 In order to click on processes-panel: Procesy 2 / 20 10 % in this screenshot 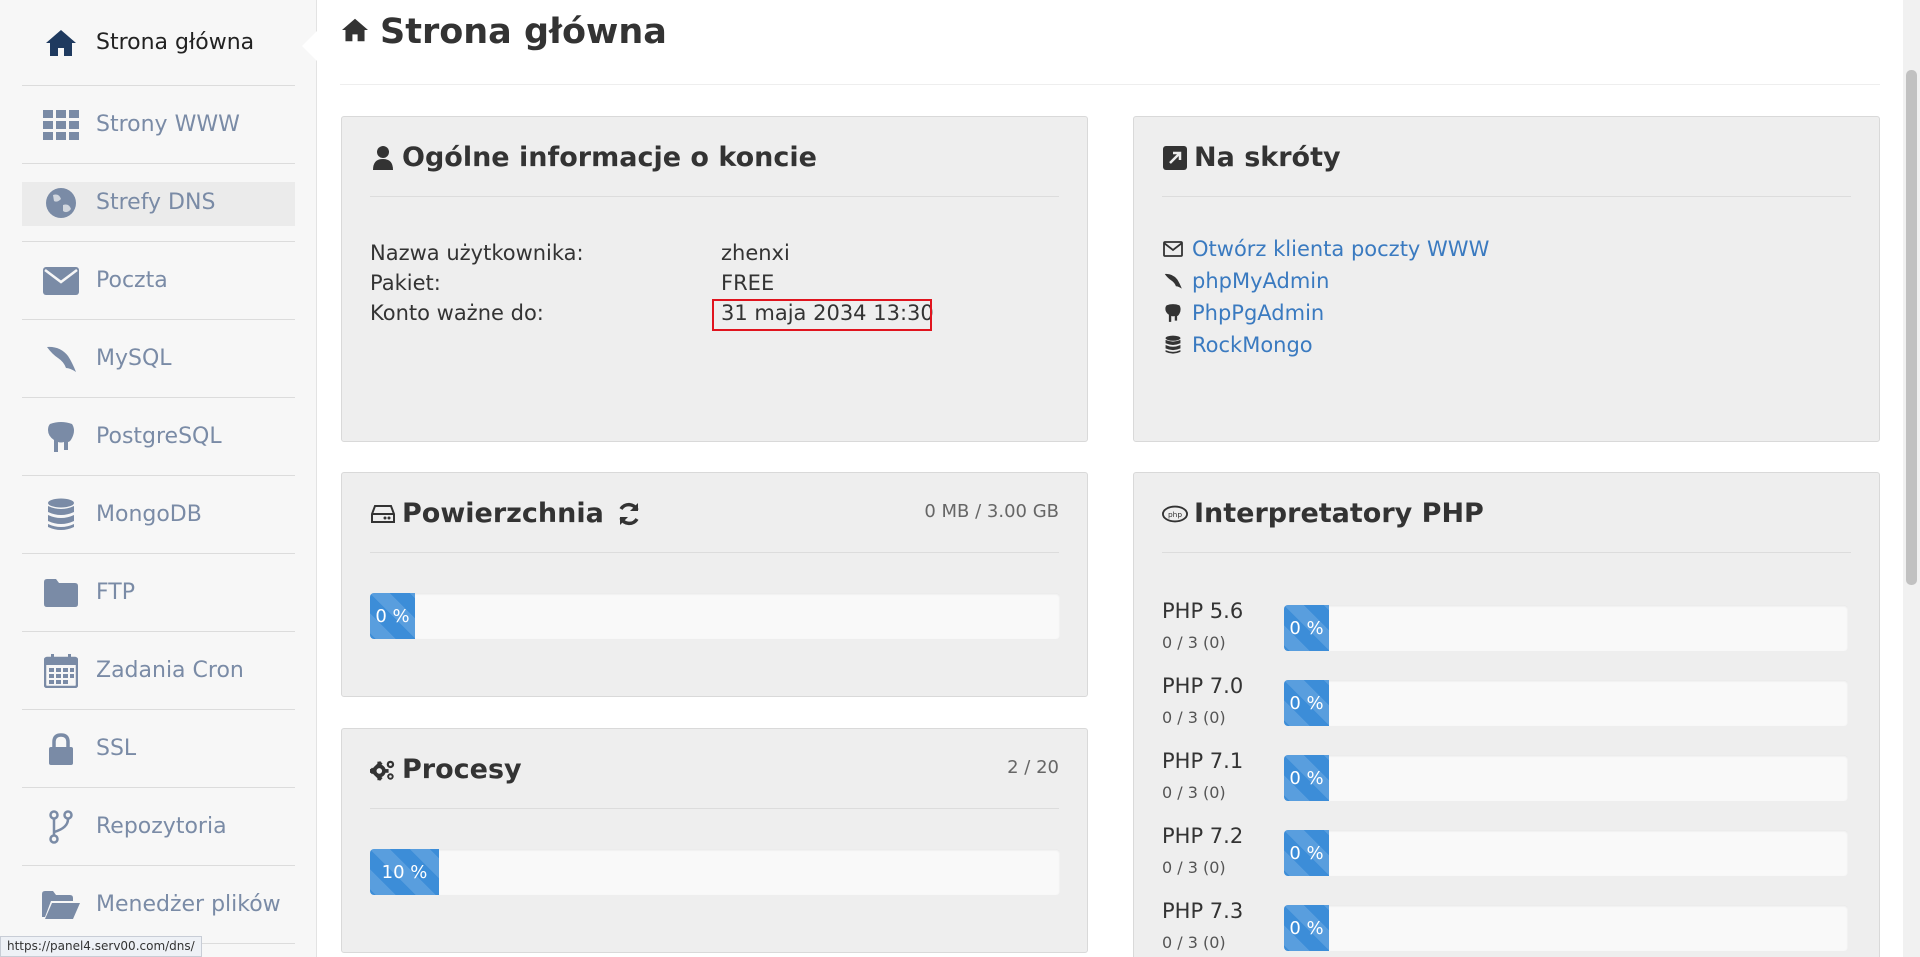, I will do `click(714, 840)`.